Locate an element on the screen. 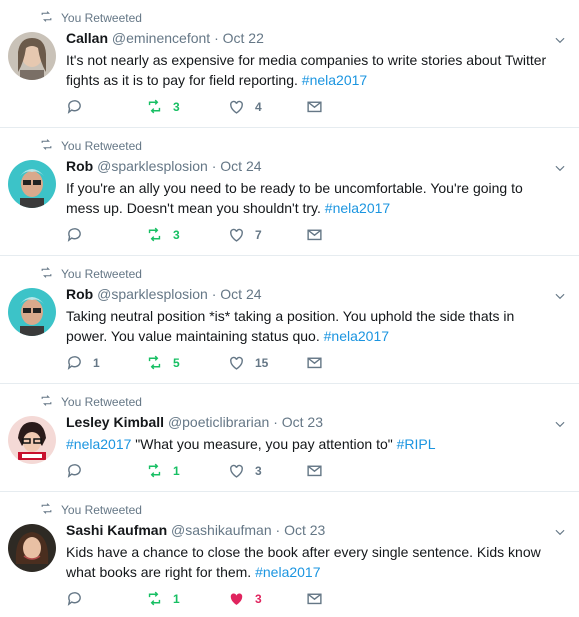 The height and width of the screenshot is (617, 579). tweet-header: Rob @sparklesplosion · Oct 24 is located at coordinates (164, 294).